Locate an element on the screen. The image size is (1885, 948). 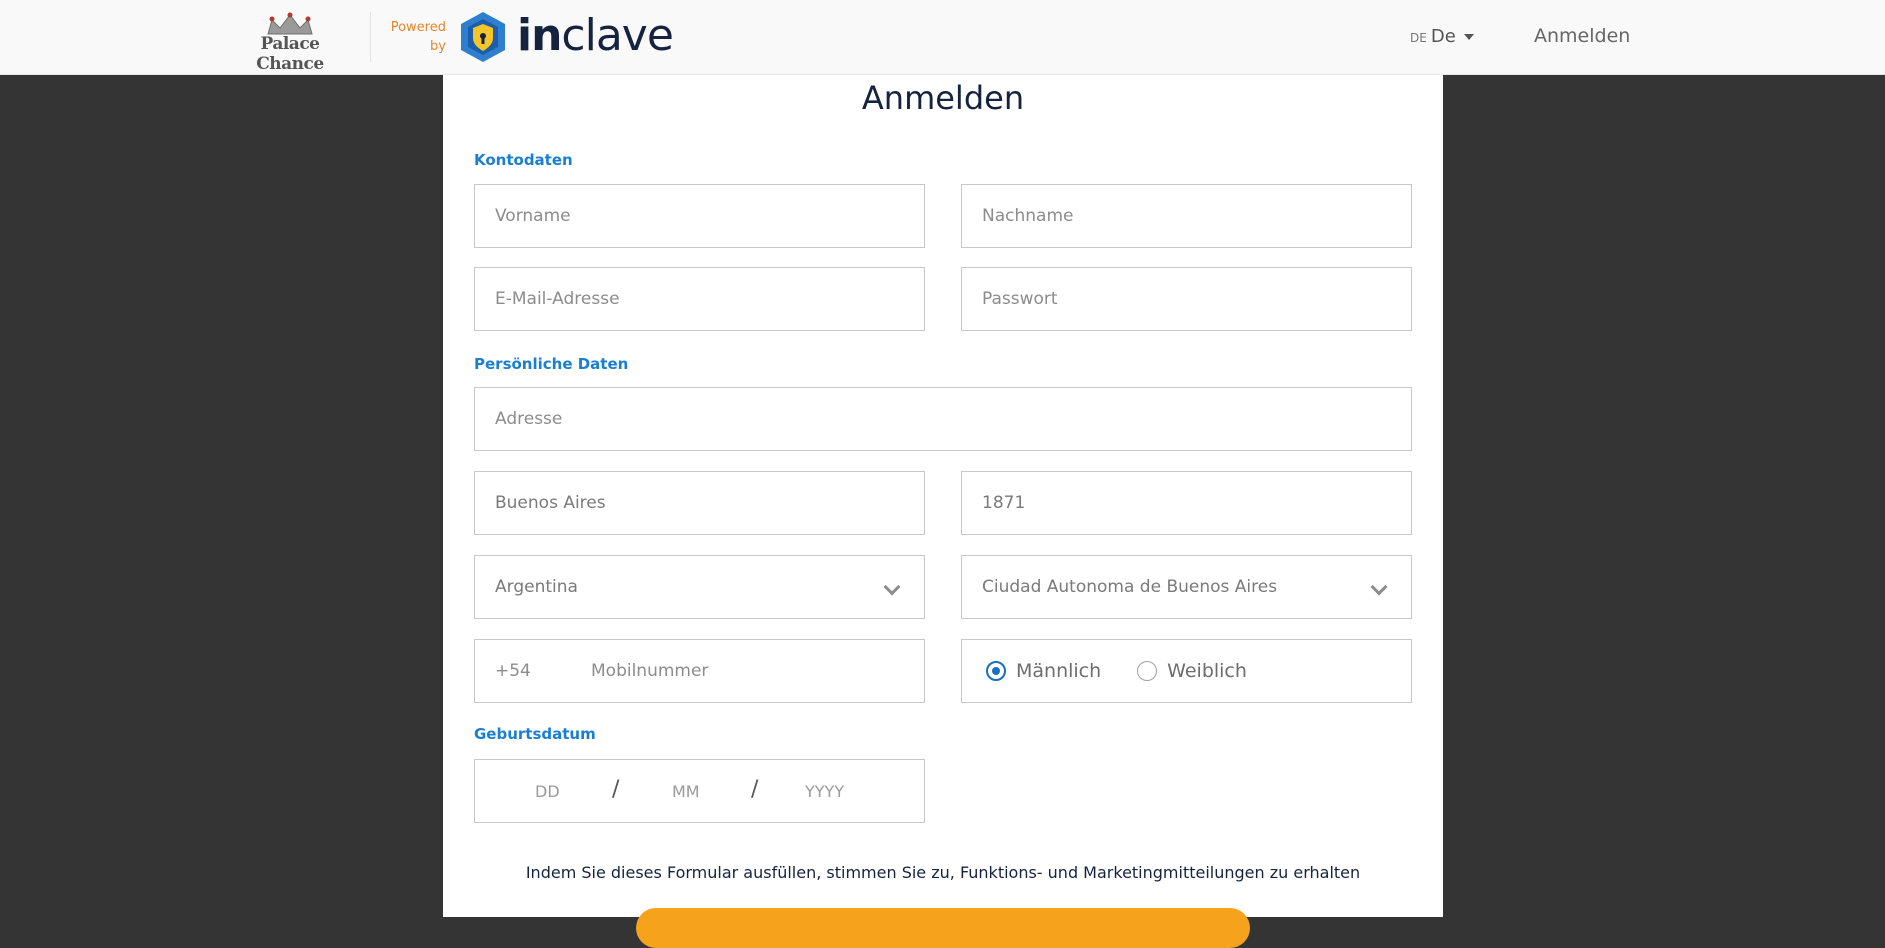
zip-field: 1871 is located at coordinates (1186, 503).